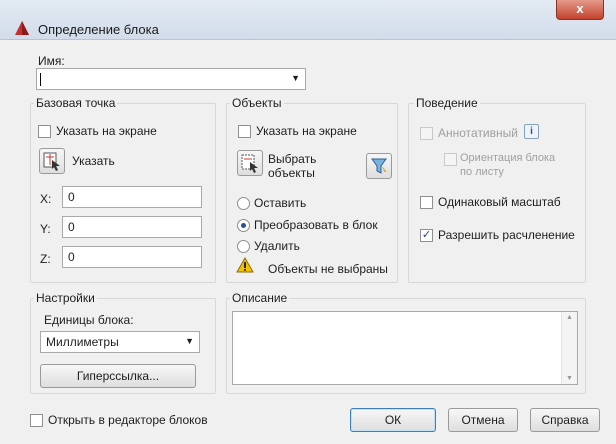  I want to click on scroll-up-icon: ▲, so click(569, 317).